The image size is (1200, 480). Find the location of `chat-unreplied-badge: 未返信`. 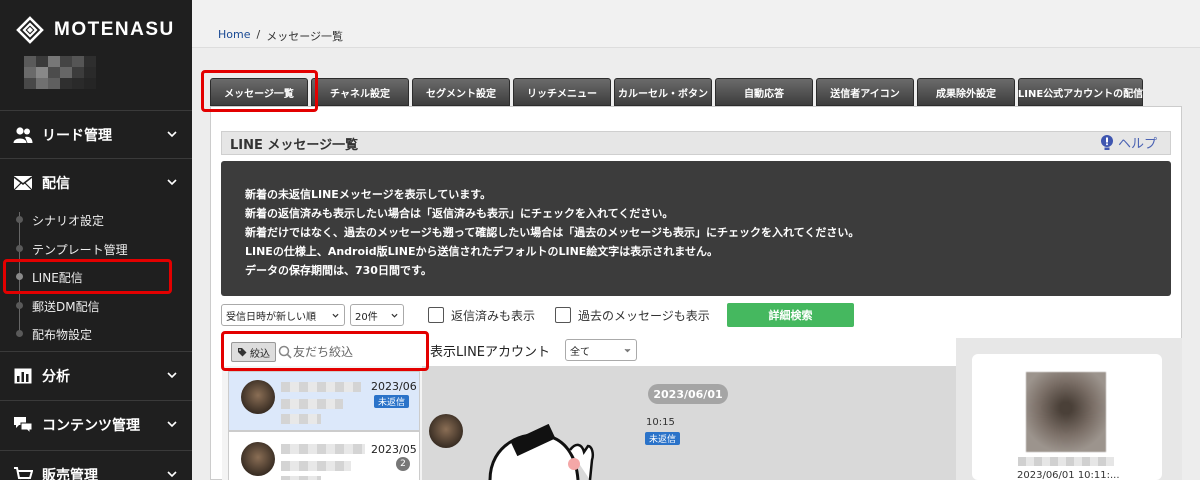

chat-unreplied-badge: 未返信 is located at coordinates (663, 438).